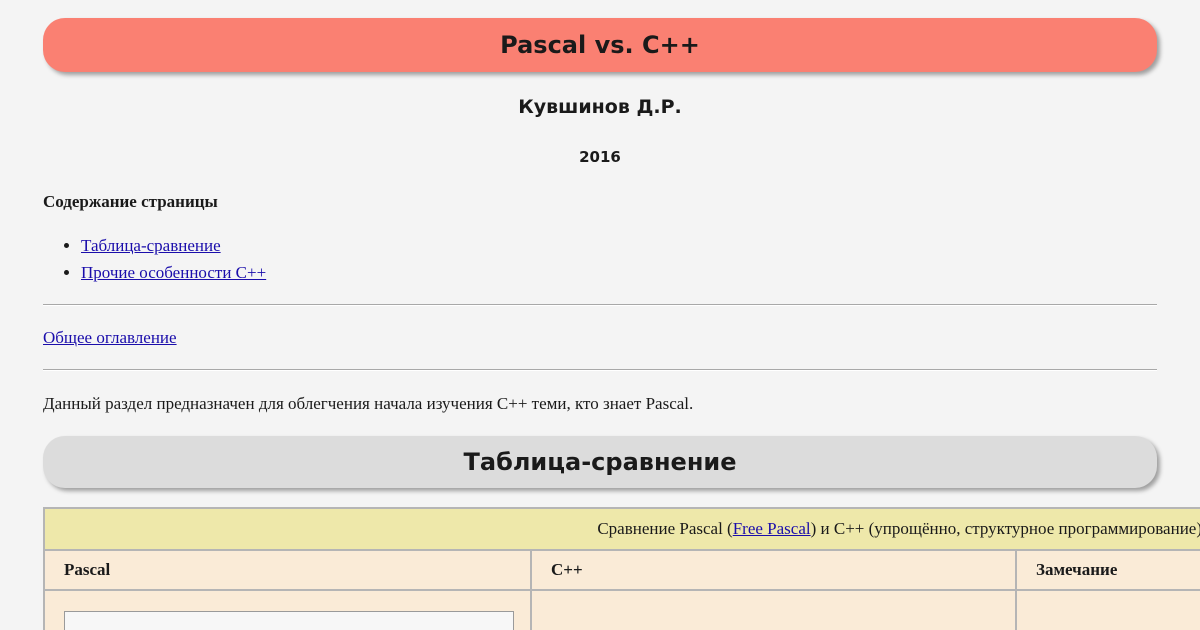 The width and height of the screenshot is (1200, 630). I want to click on general-toc-container: Общее оглавление, so click(110, 338).